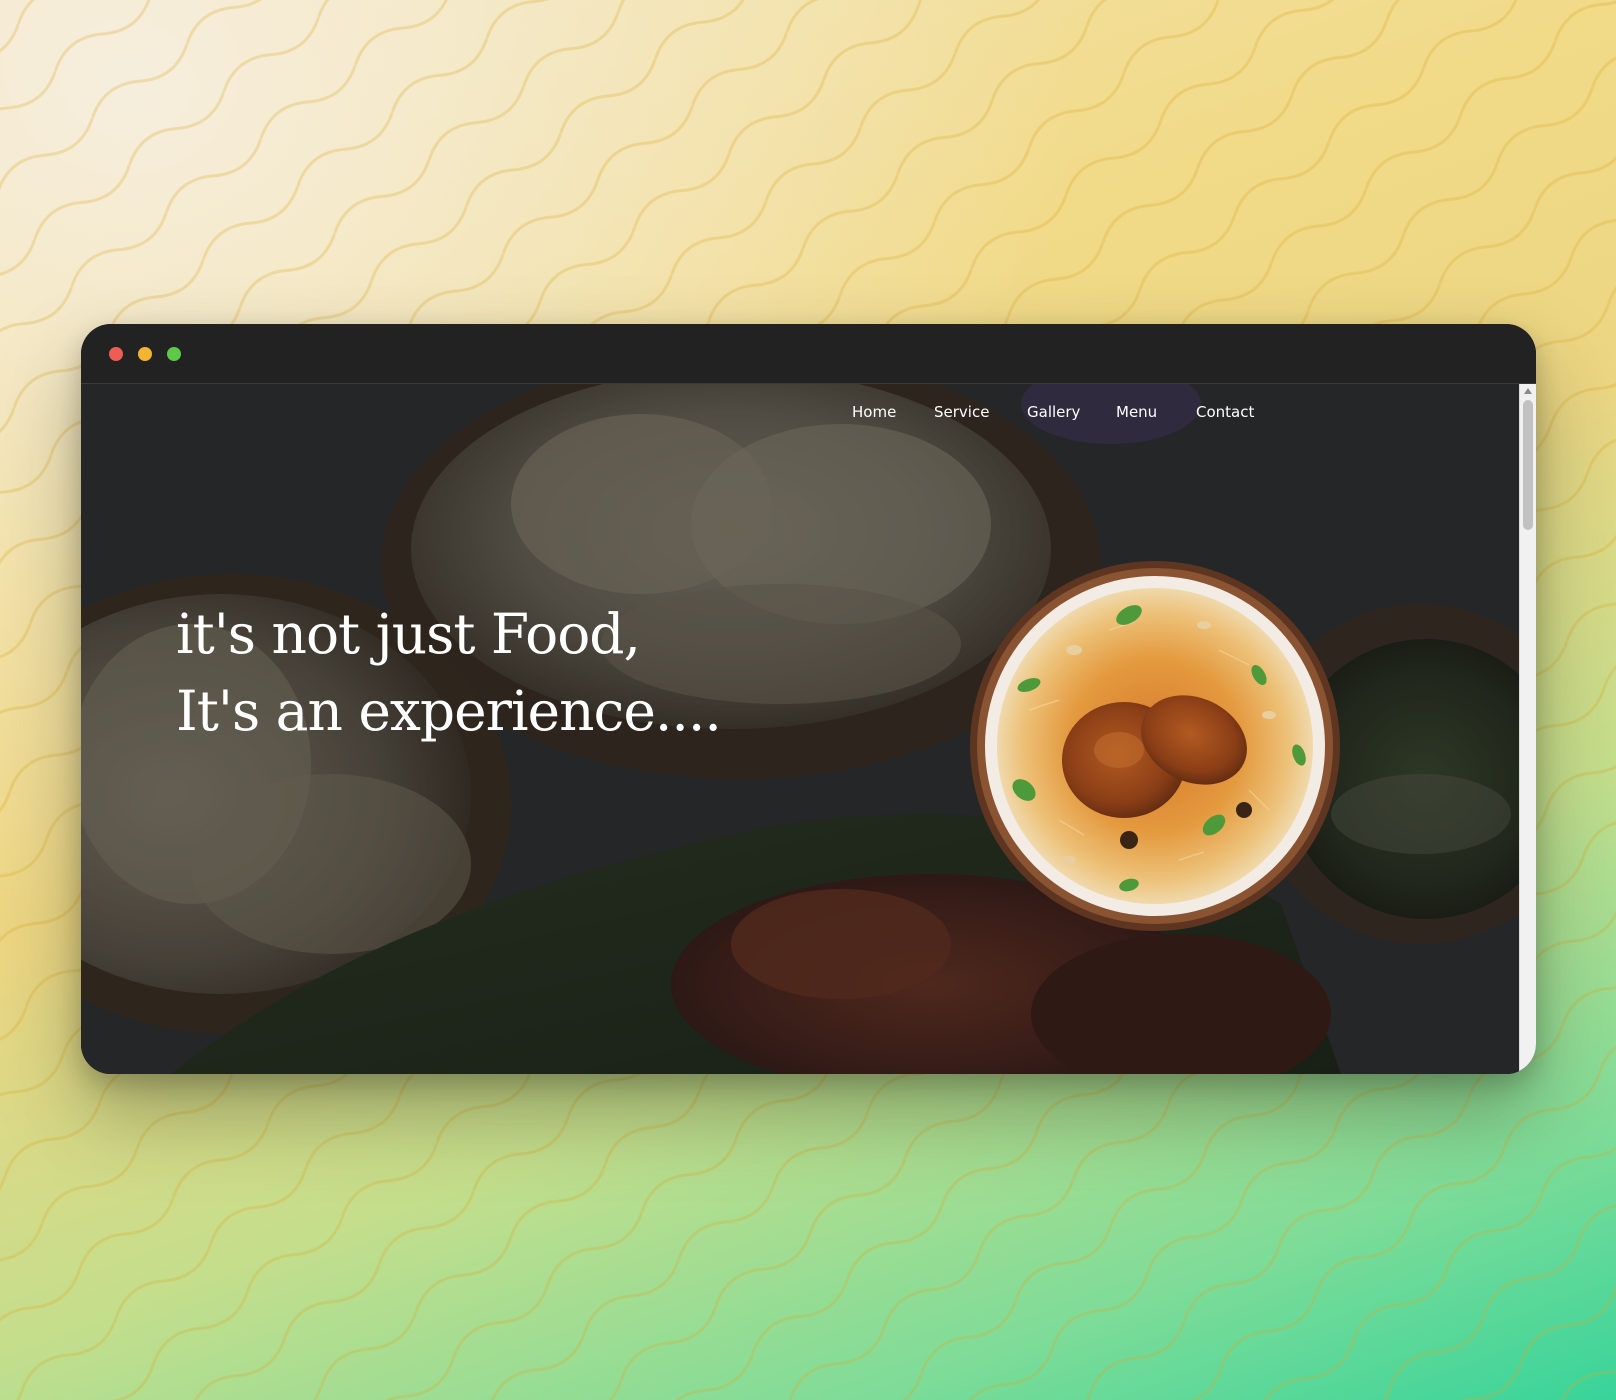 The image size is (1616, 1400). I want to click on nav-link-gallery: Gallery, so click(1053, 412).